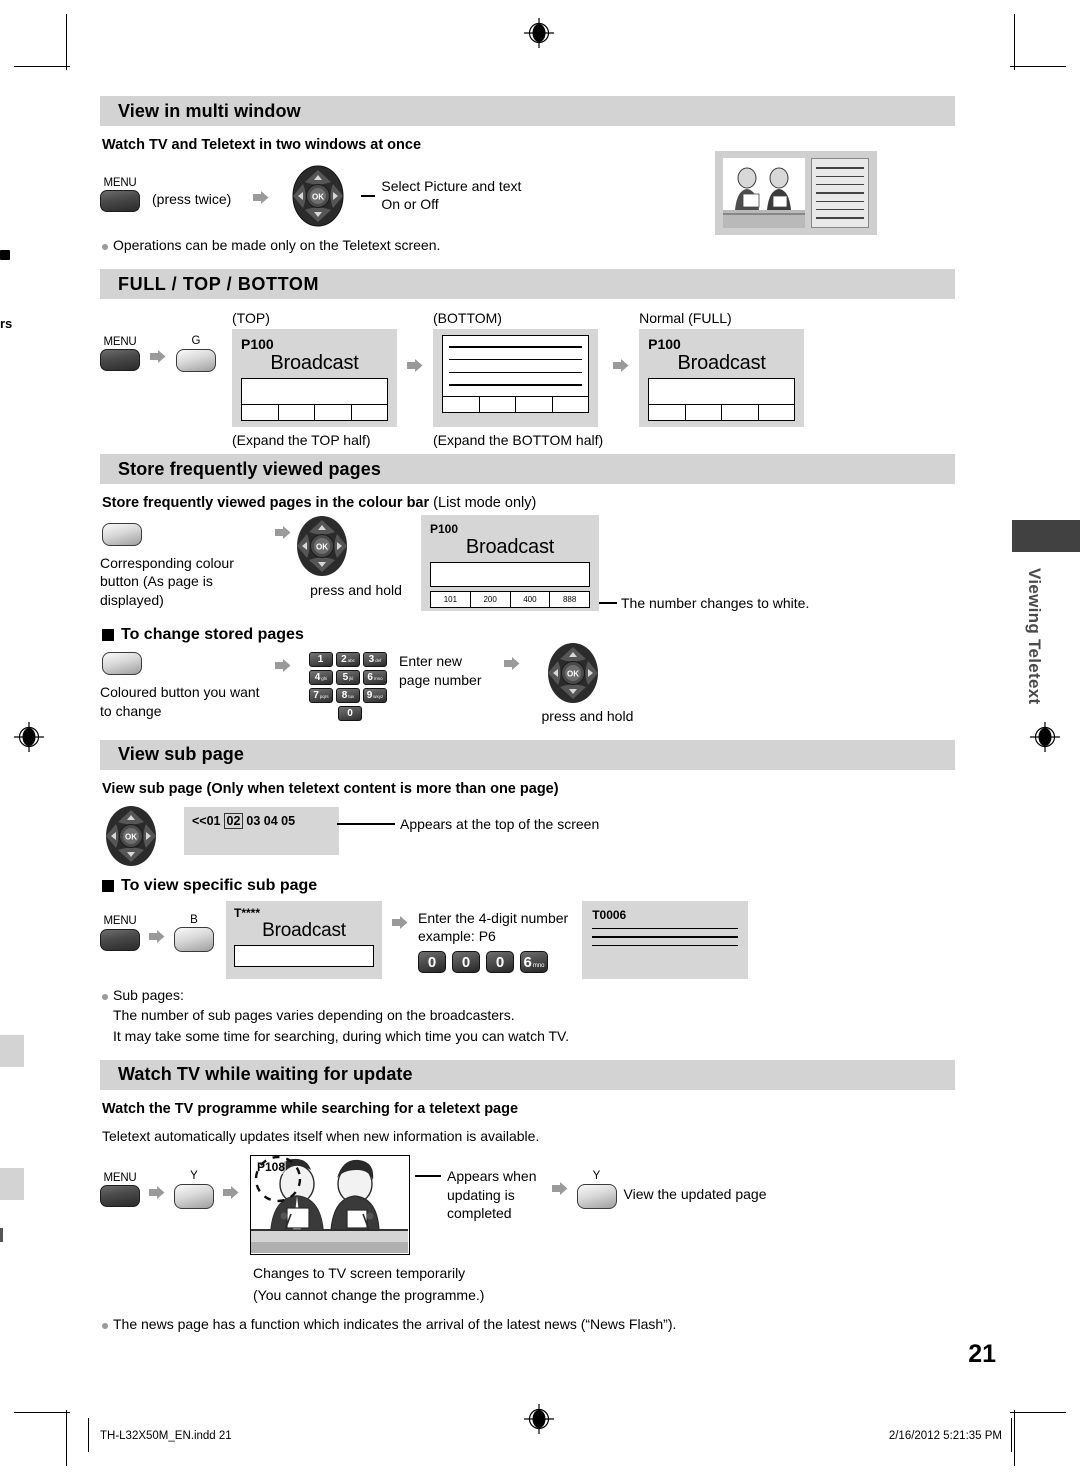 The image size is (1080, 1479). What do you see at coordinates (194, 1176) in the screenshot?
I see `yellow-colour-button-label: Y` at bounding box center [194, 1176].